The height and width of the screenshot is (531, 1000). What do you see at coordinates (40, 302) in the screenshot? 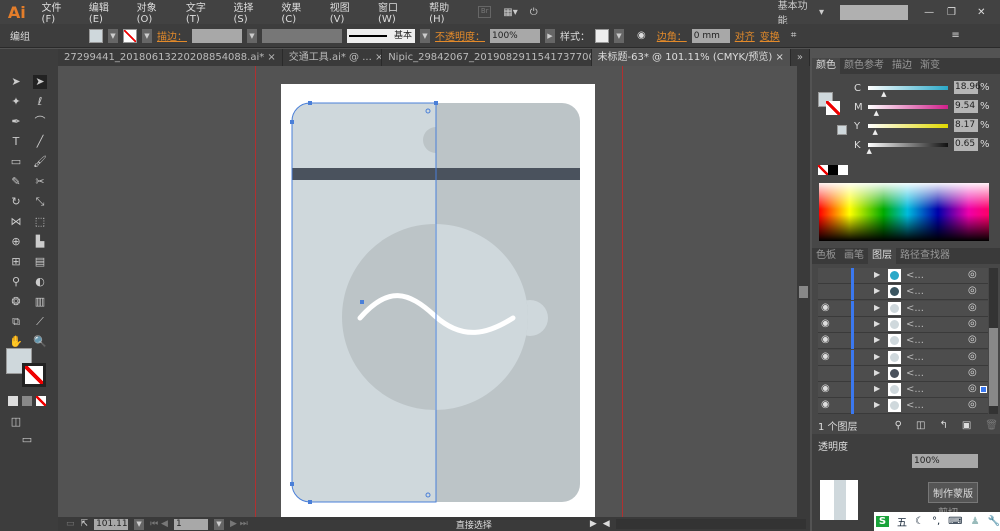
I see `graph-tool-icon: ▥` at bounding box center [40, 302].